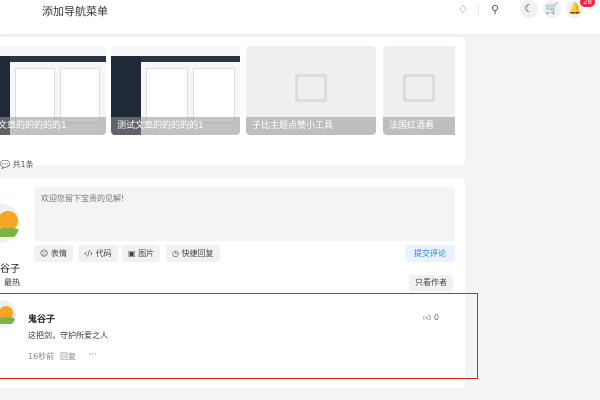  I want to click on gallery-item: 子比主题点赞小工具, so click(311, 90).